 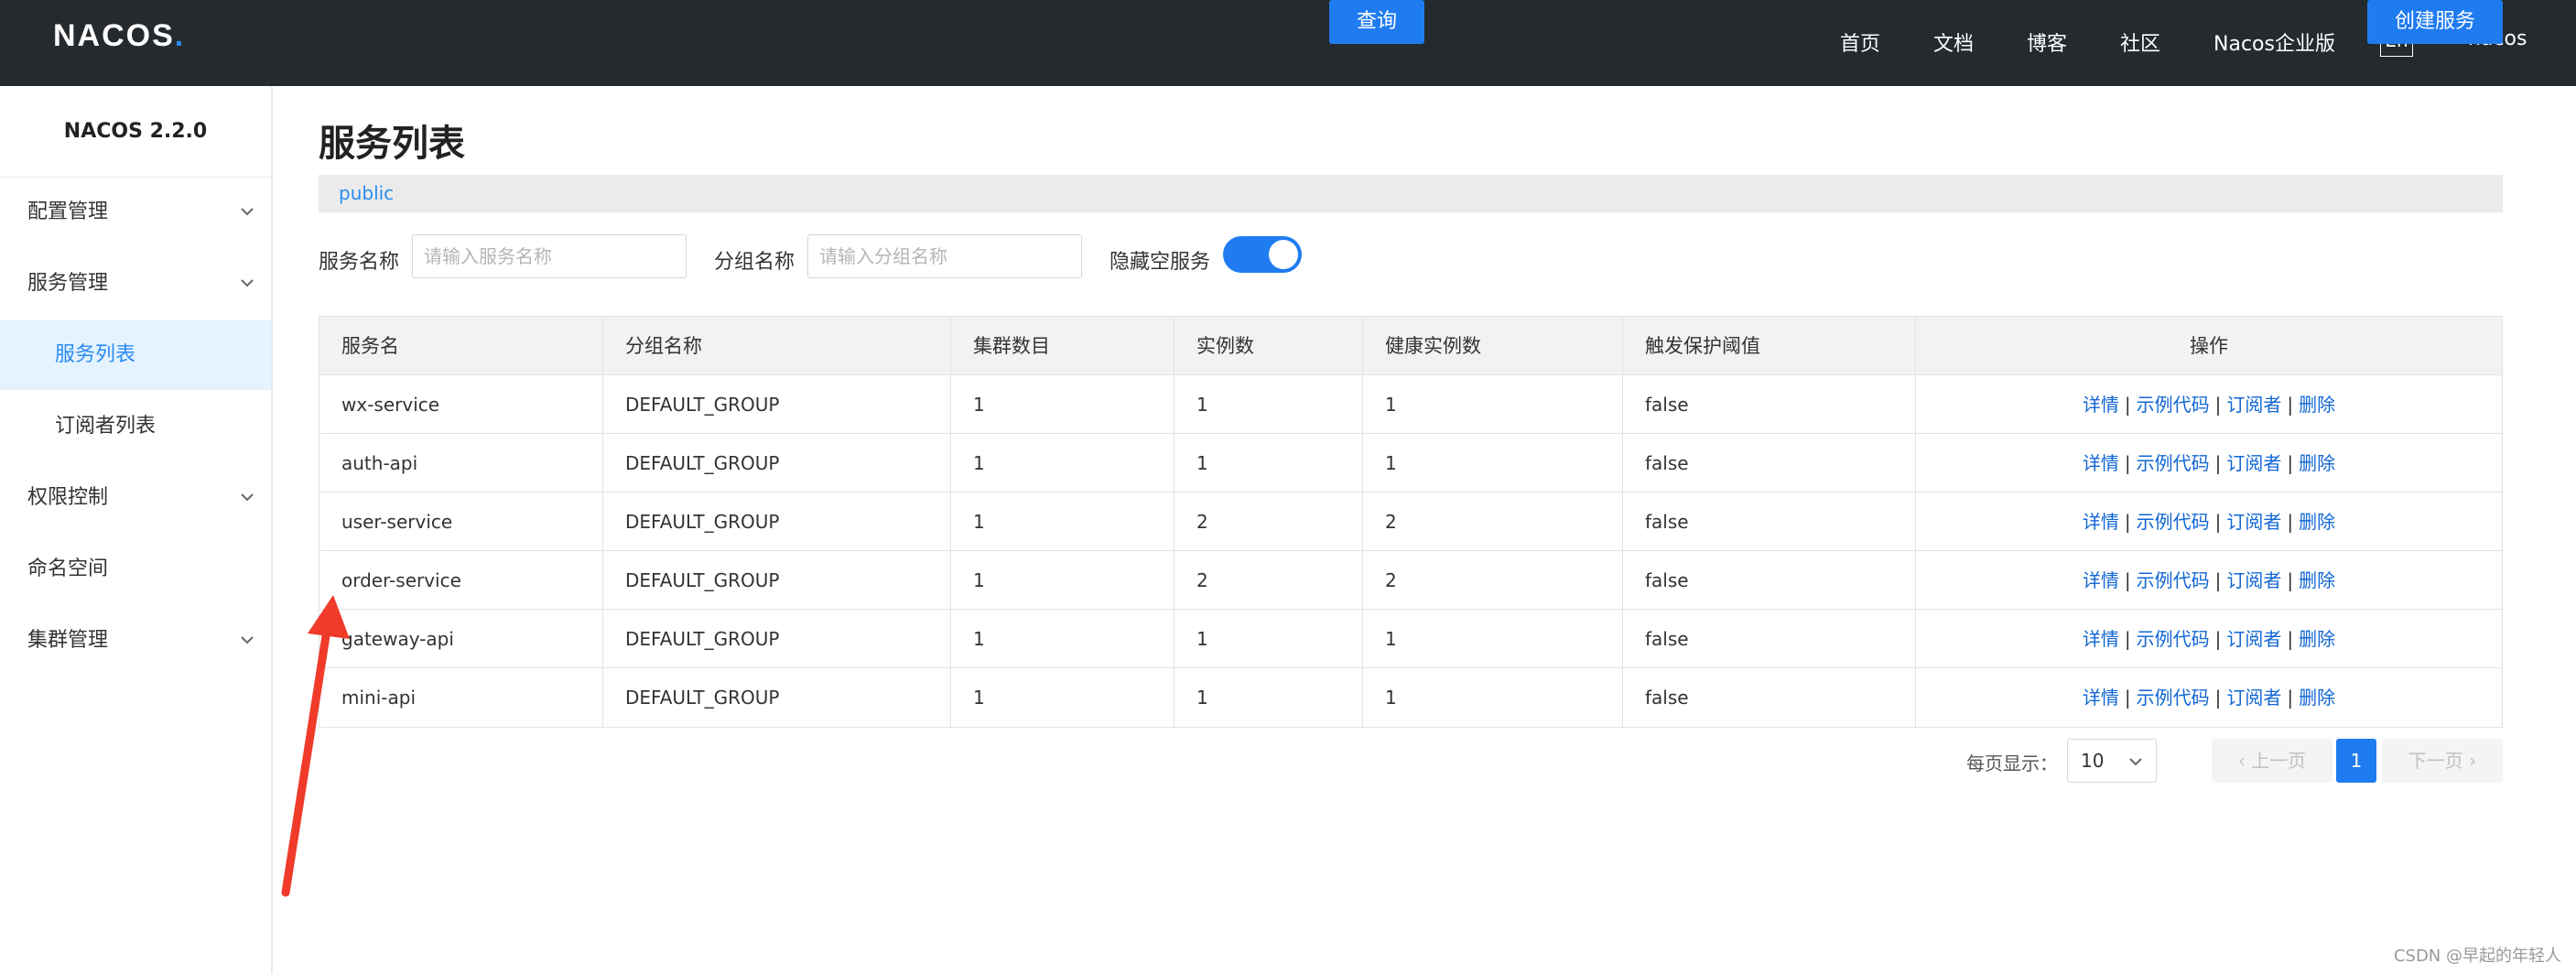 I want to click on cell-group-name: DEFAULT_GROUP, so click(x=777, y=463).